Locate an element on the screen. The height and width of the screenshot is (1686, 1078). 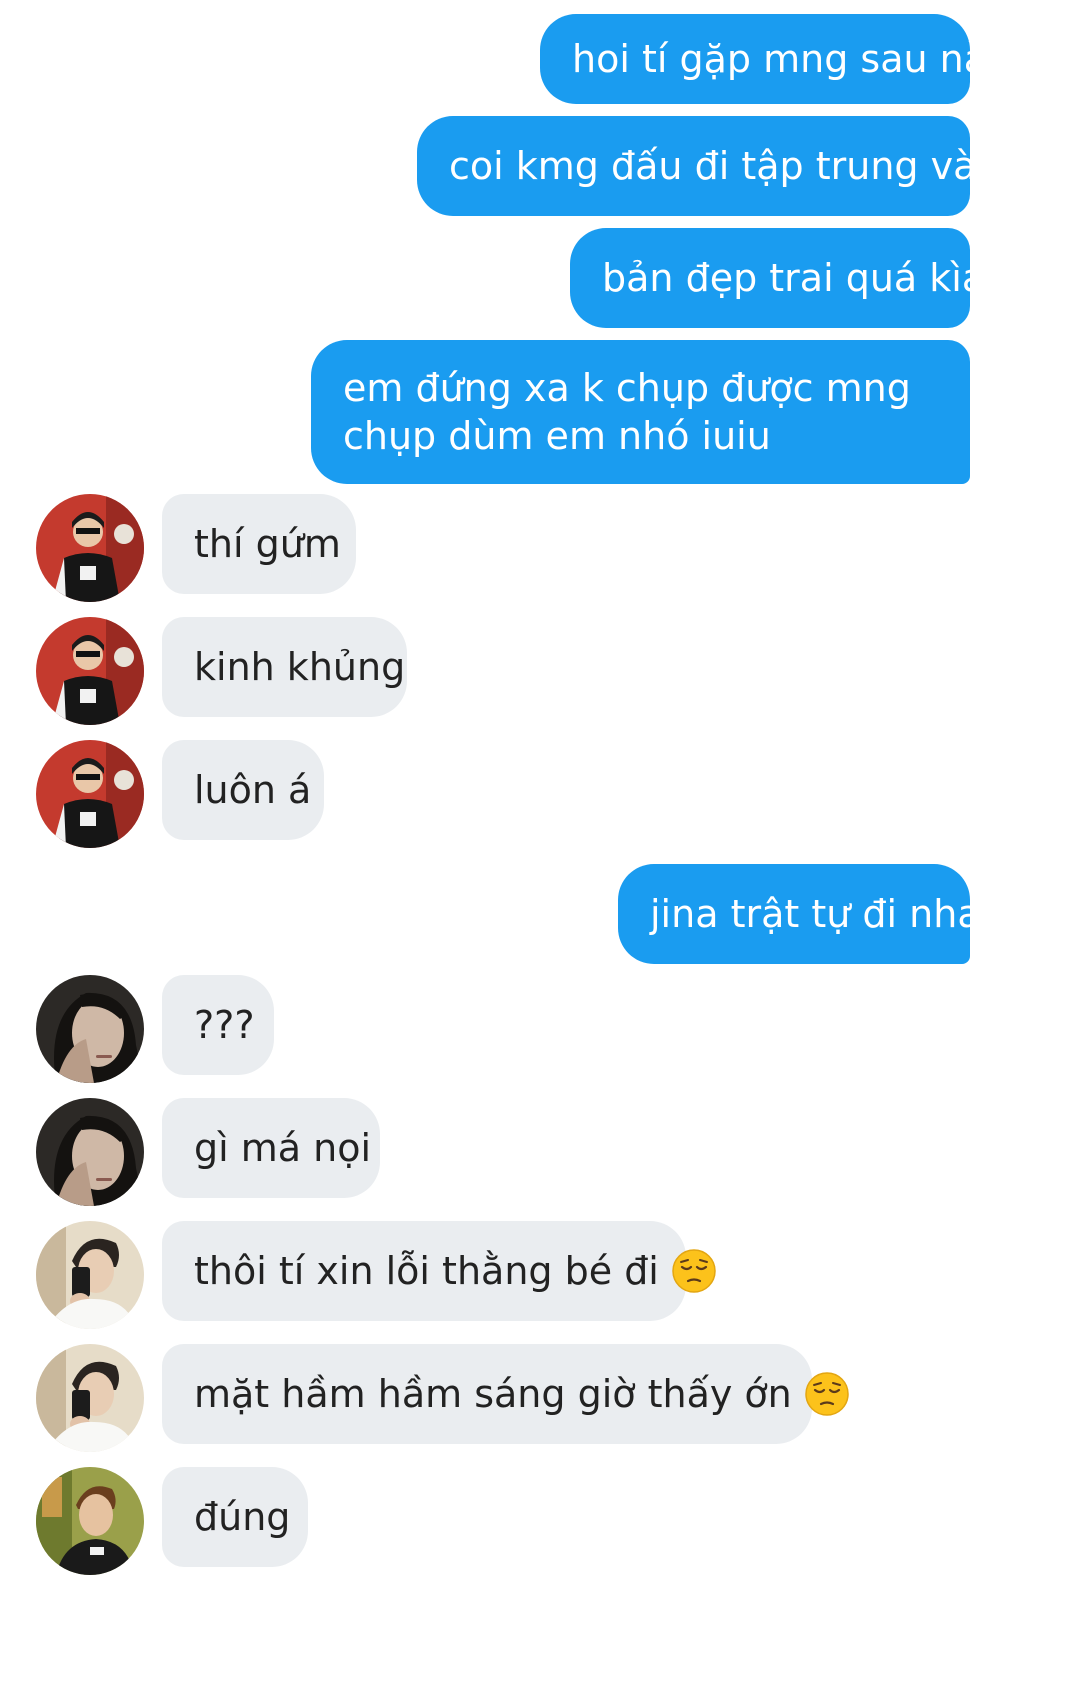
message-text: jina trật tự đi nha is located at coordinates (815, 914).